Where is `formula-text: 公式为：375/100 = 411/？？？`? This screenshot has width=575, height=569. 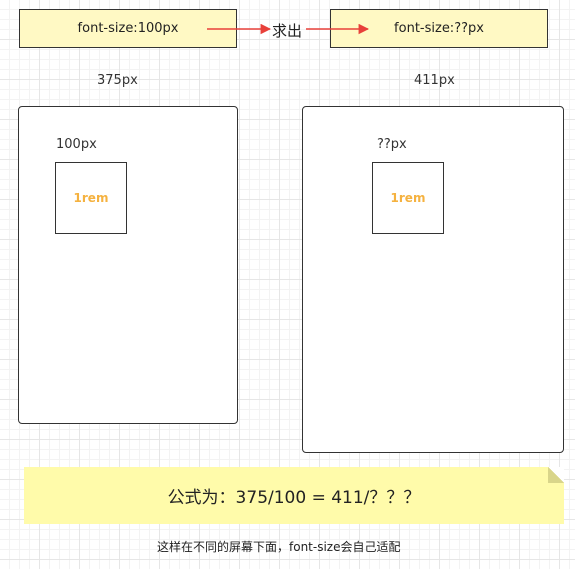 formula-text: 公式为：375/100 = 411/？？？ is located at coordinates (294, 498).